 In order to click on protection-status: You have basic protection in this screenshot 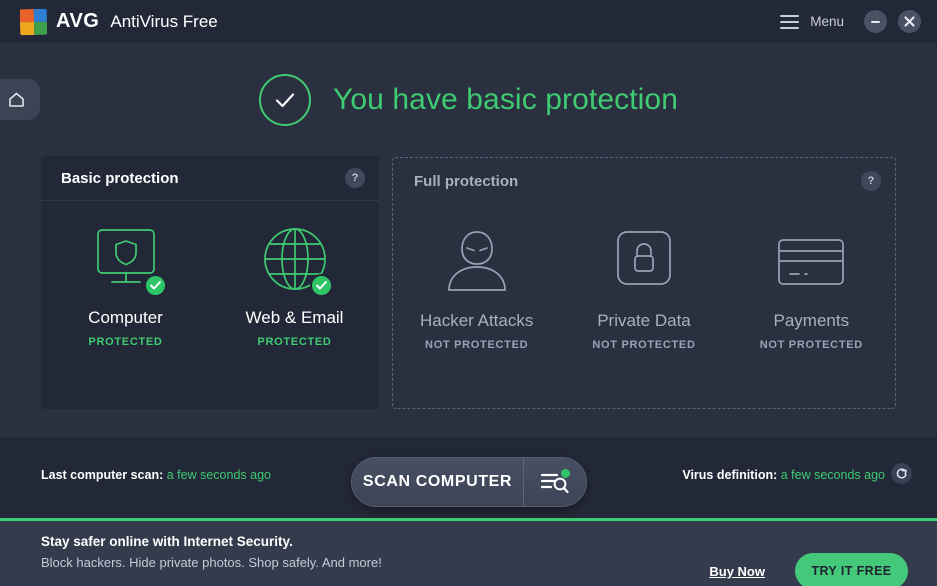, I will do `click(468, 100)`.